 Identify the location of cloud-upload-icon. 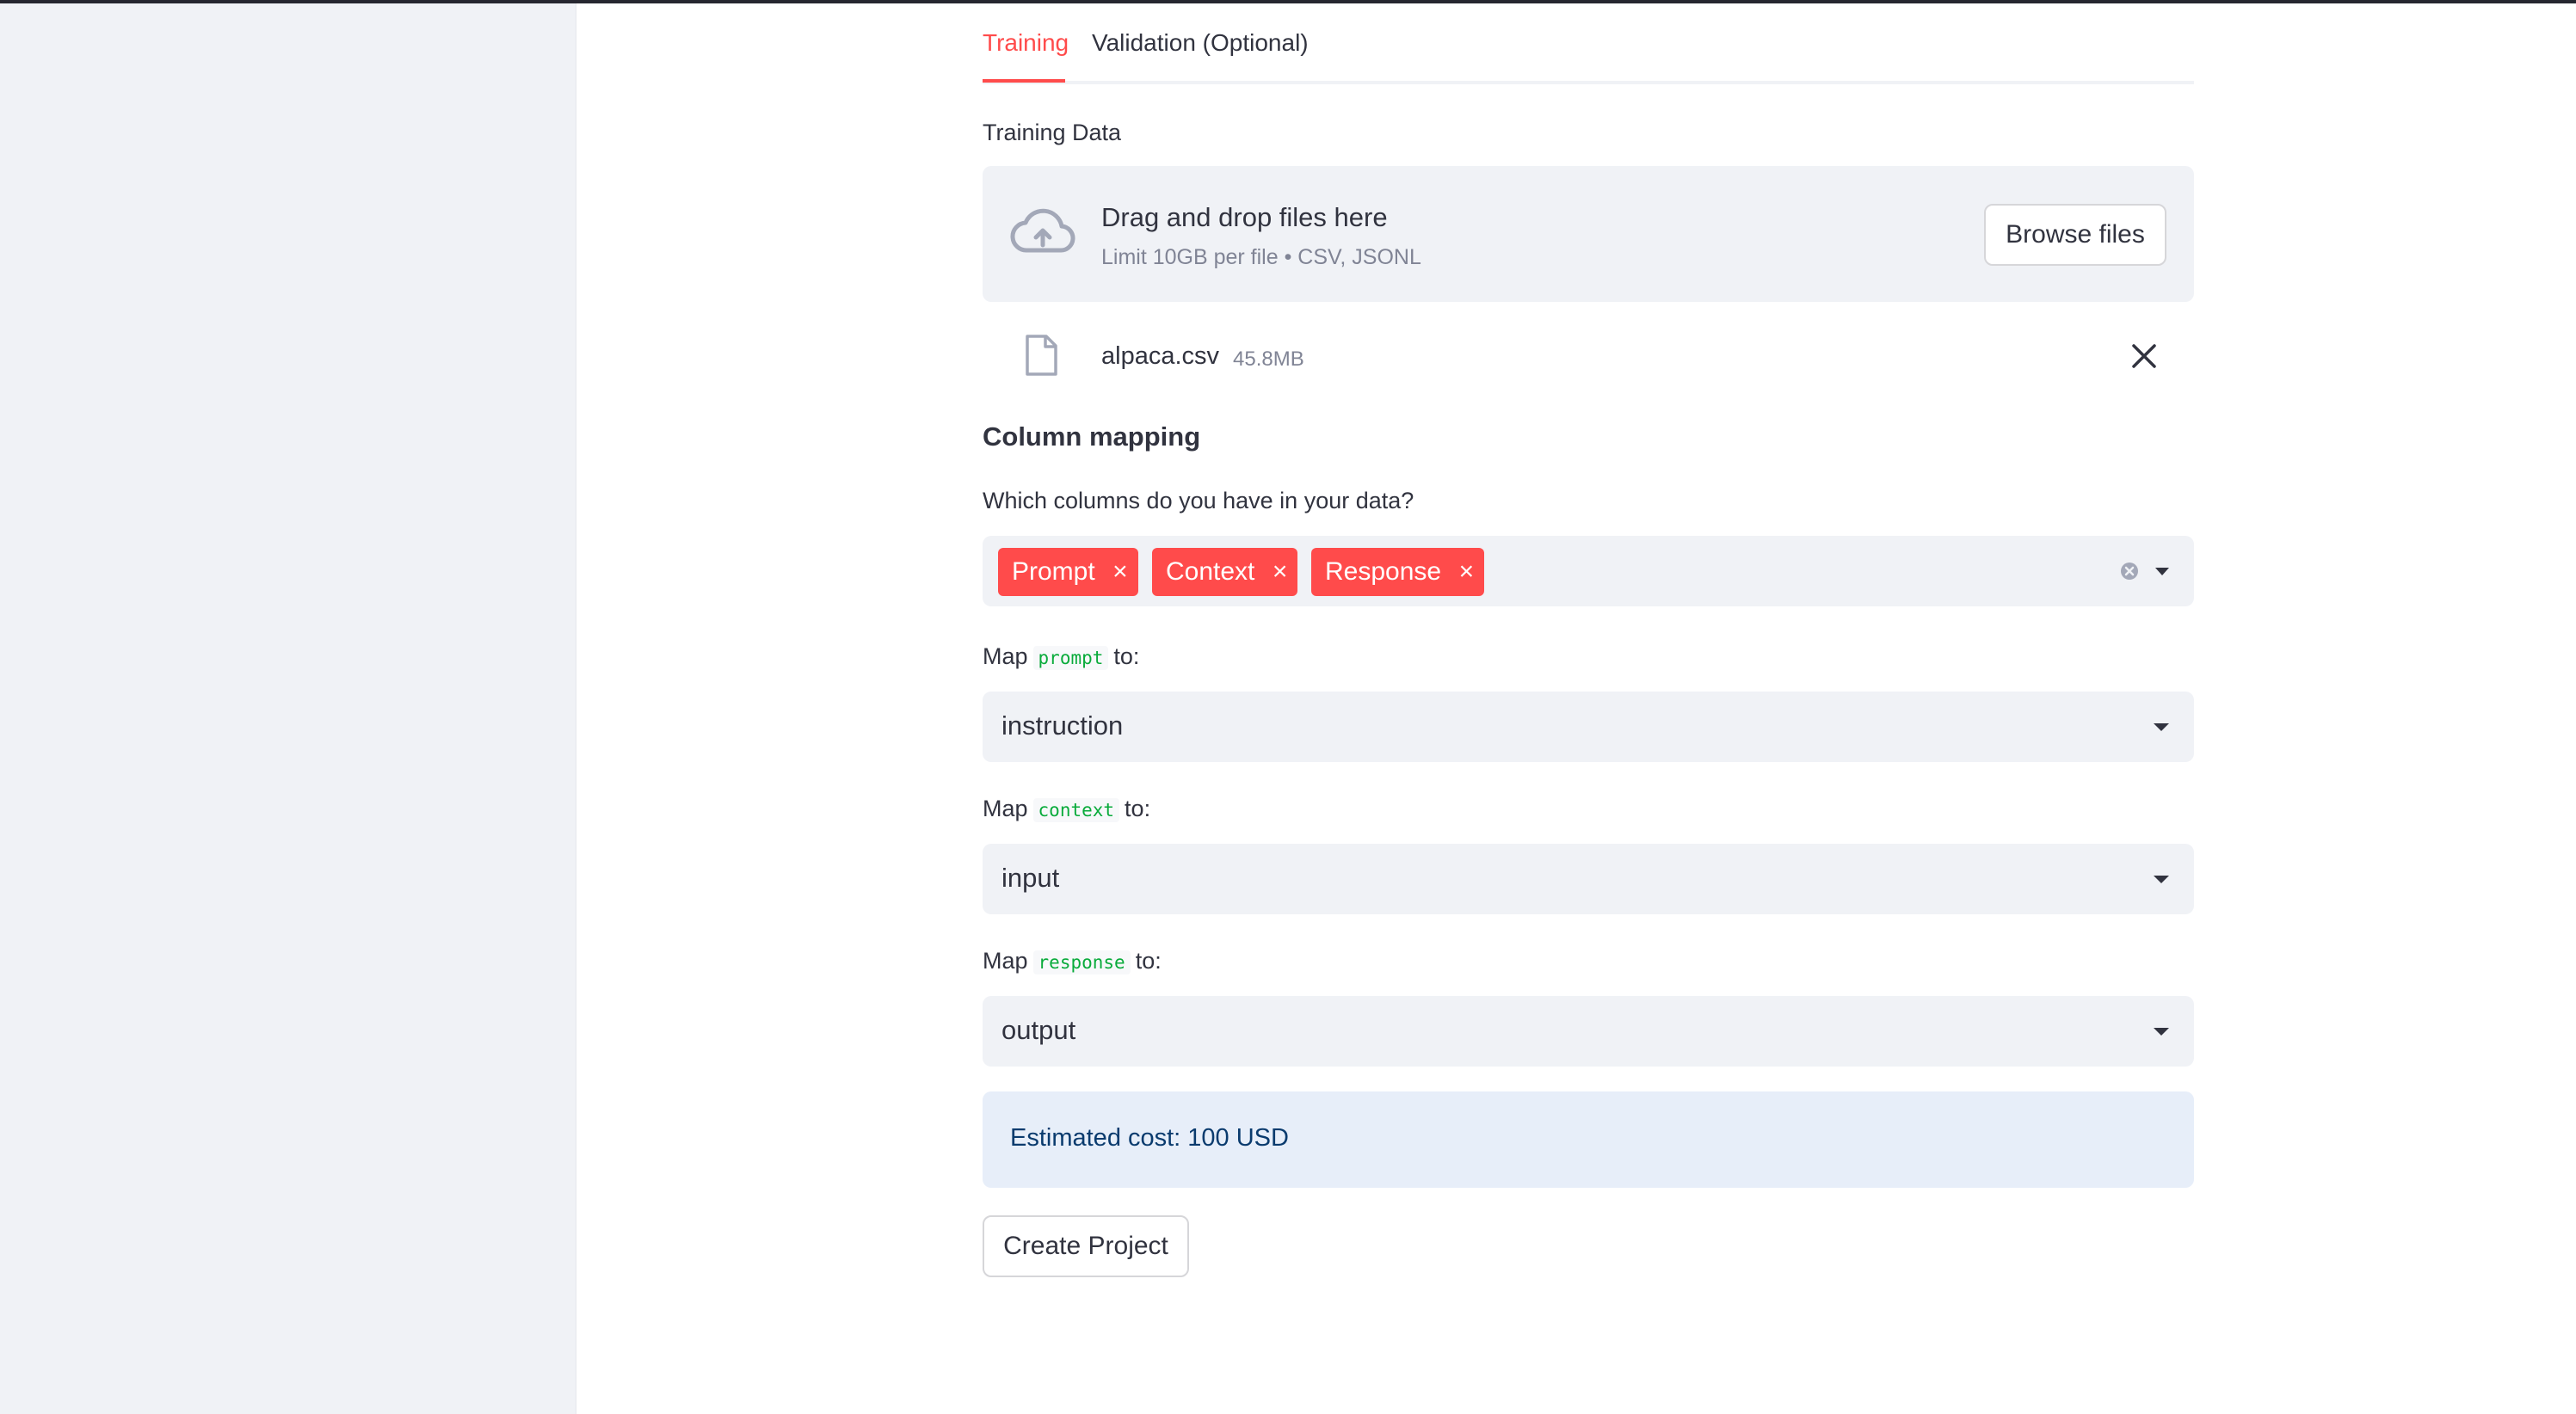
(1042, 230).